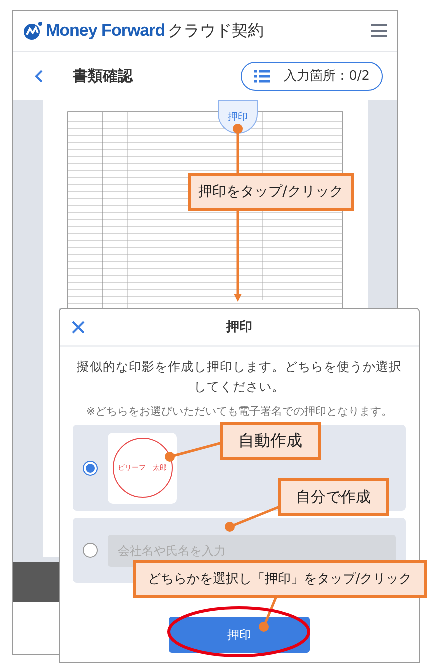 This screenshot has width=432, height=669. What do you see at coordinates (280, 579) in the screenshot?
I see `callout-label: どちらかを選択し「押印」をタップ/クリック` at bounding box center [280, 579].